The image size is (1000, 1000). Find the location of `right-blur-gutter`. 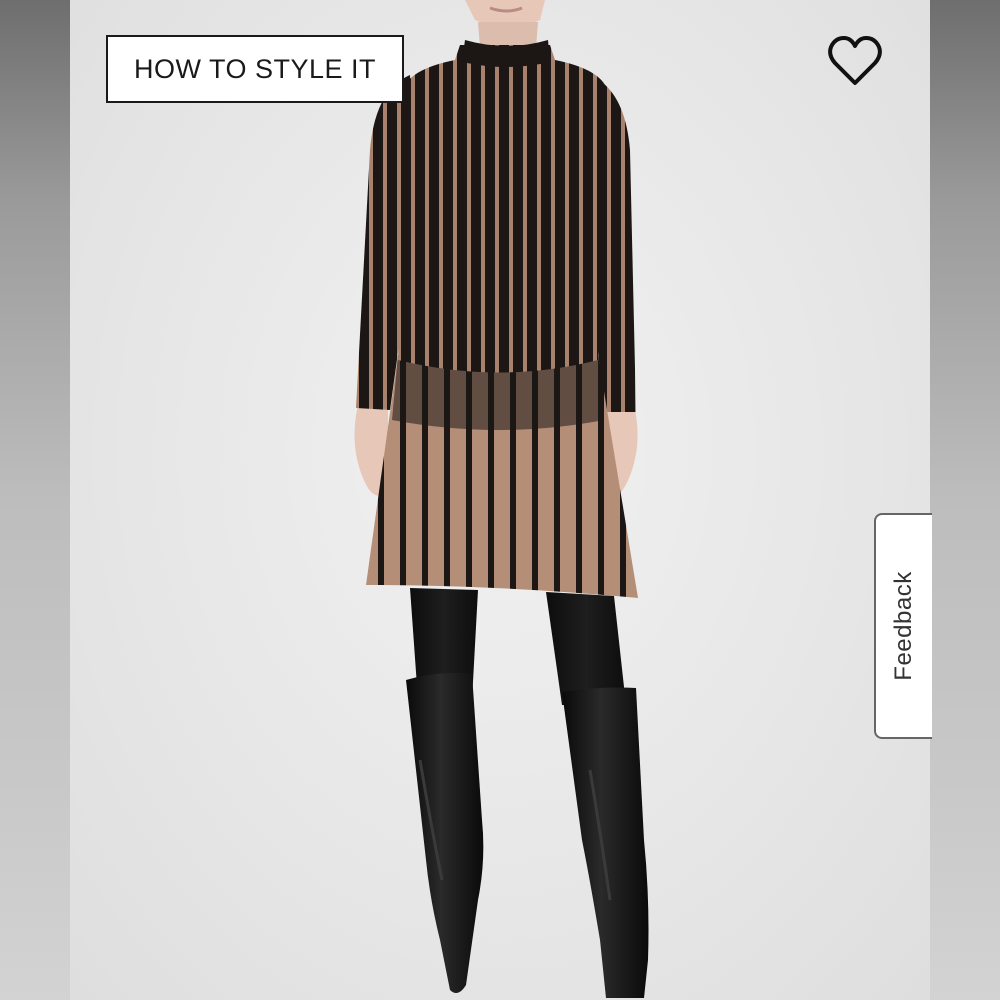

right-blur-gutter is located at coordinates (965, 500).